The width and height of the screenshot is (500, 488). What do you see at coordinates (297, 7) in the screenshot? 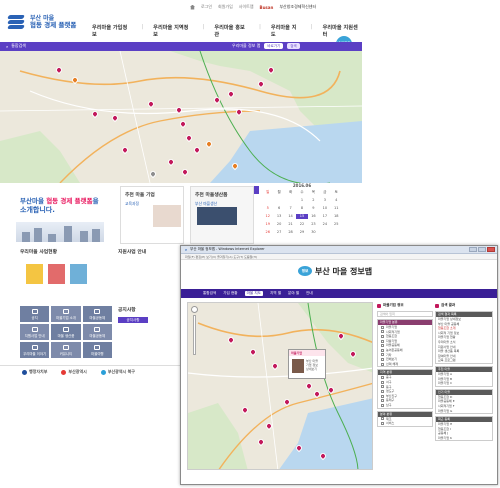
I see `partner-label: 부산창조경제혁신센터` at bounding box center [297, 7].